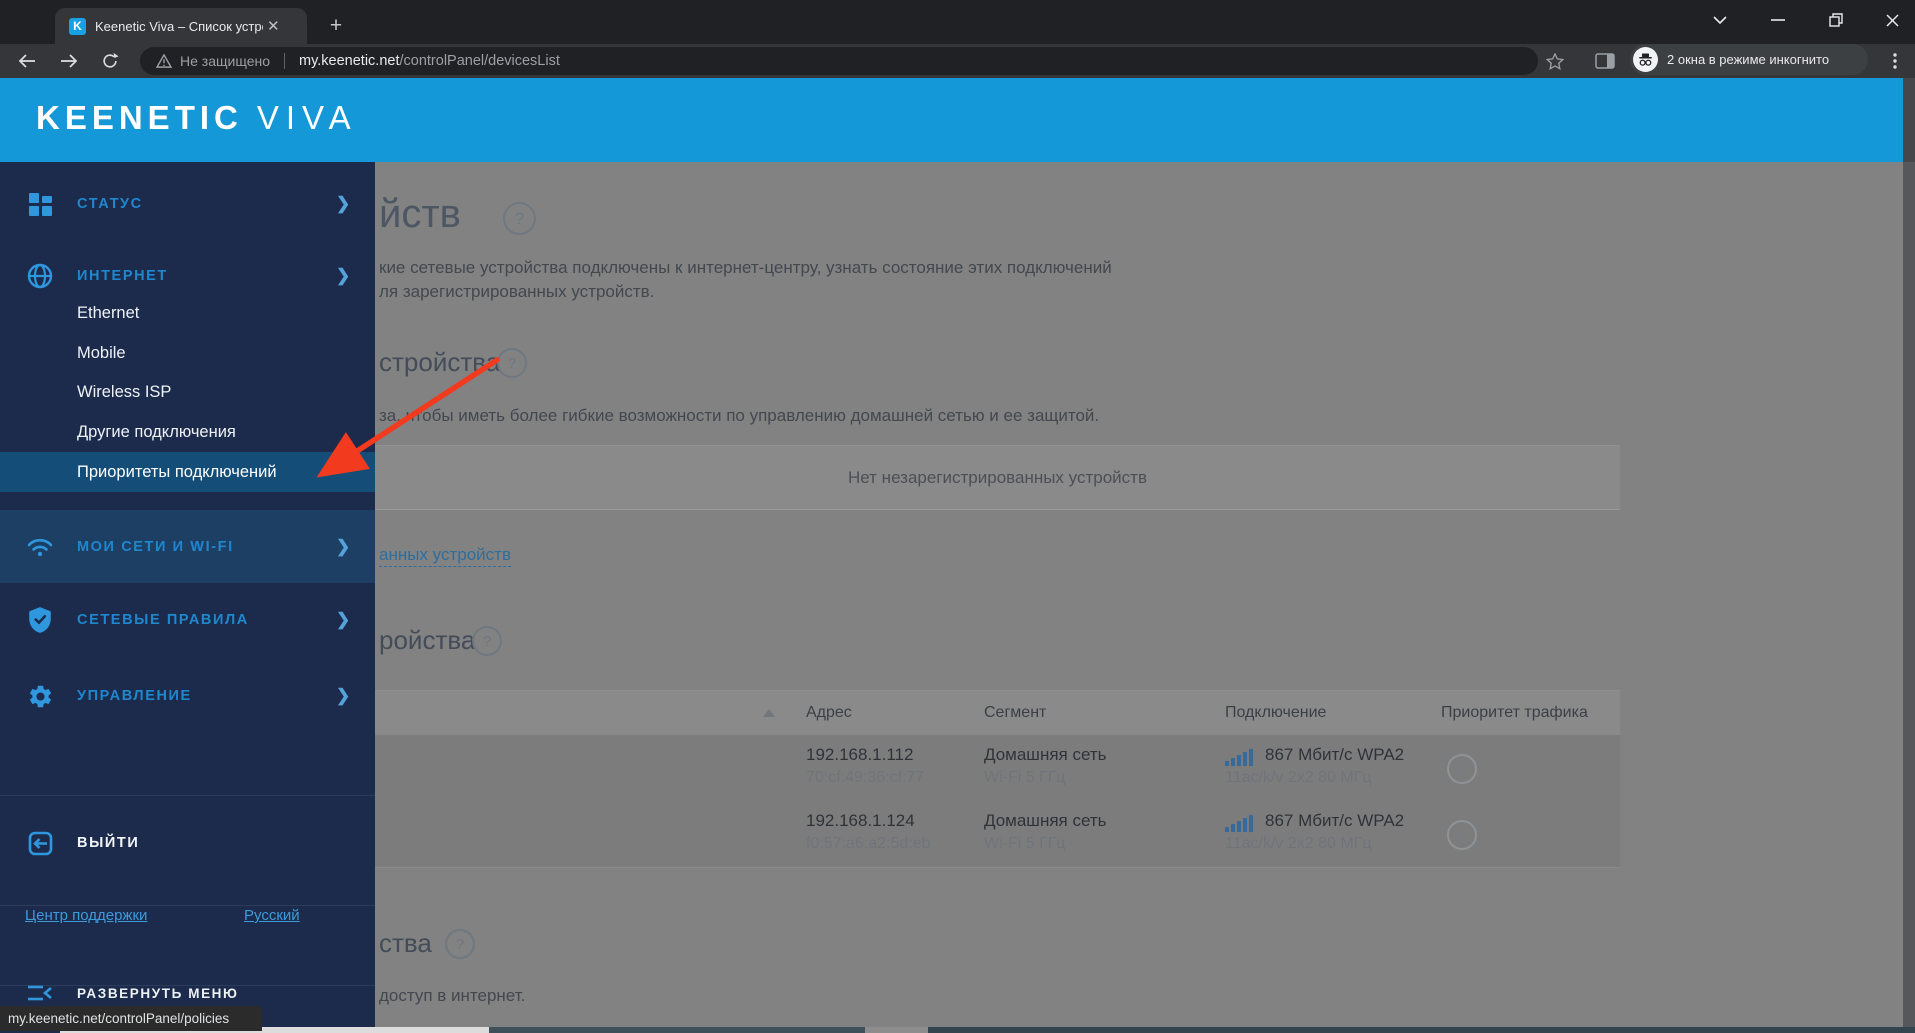 This screenshot has width=1915, height=1033. Describe the element at coordinates (1275, 713) in the screenshot. I see `column-header-connection: Подключение` at that location.